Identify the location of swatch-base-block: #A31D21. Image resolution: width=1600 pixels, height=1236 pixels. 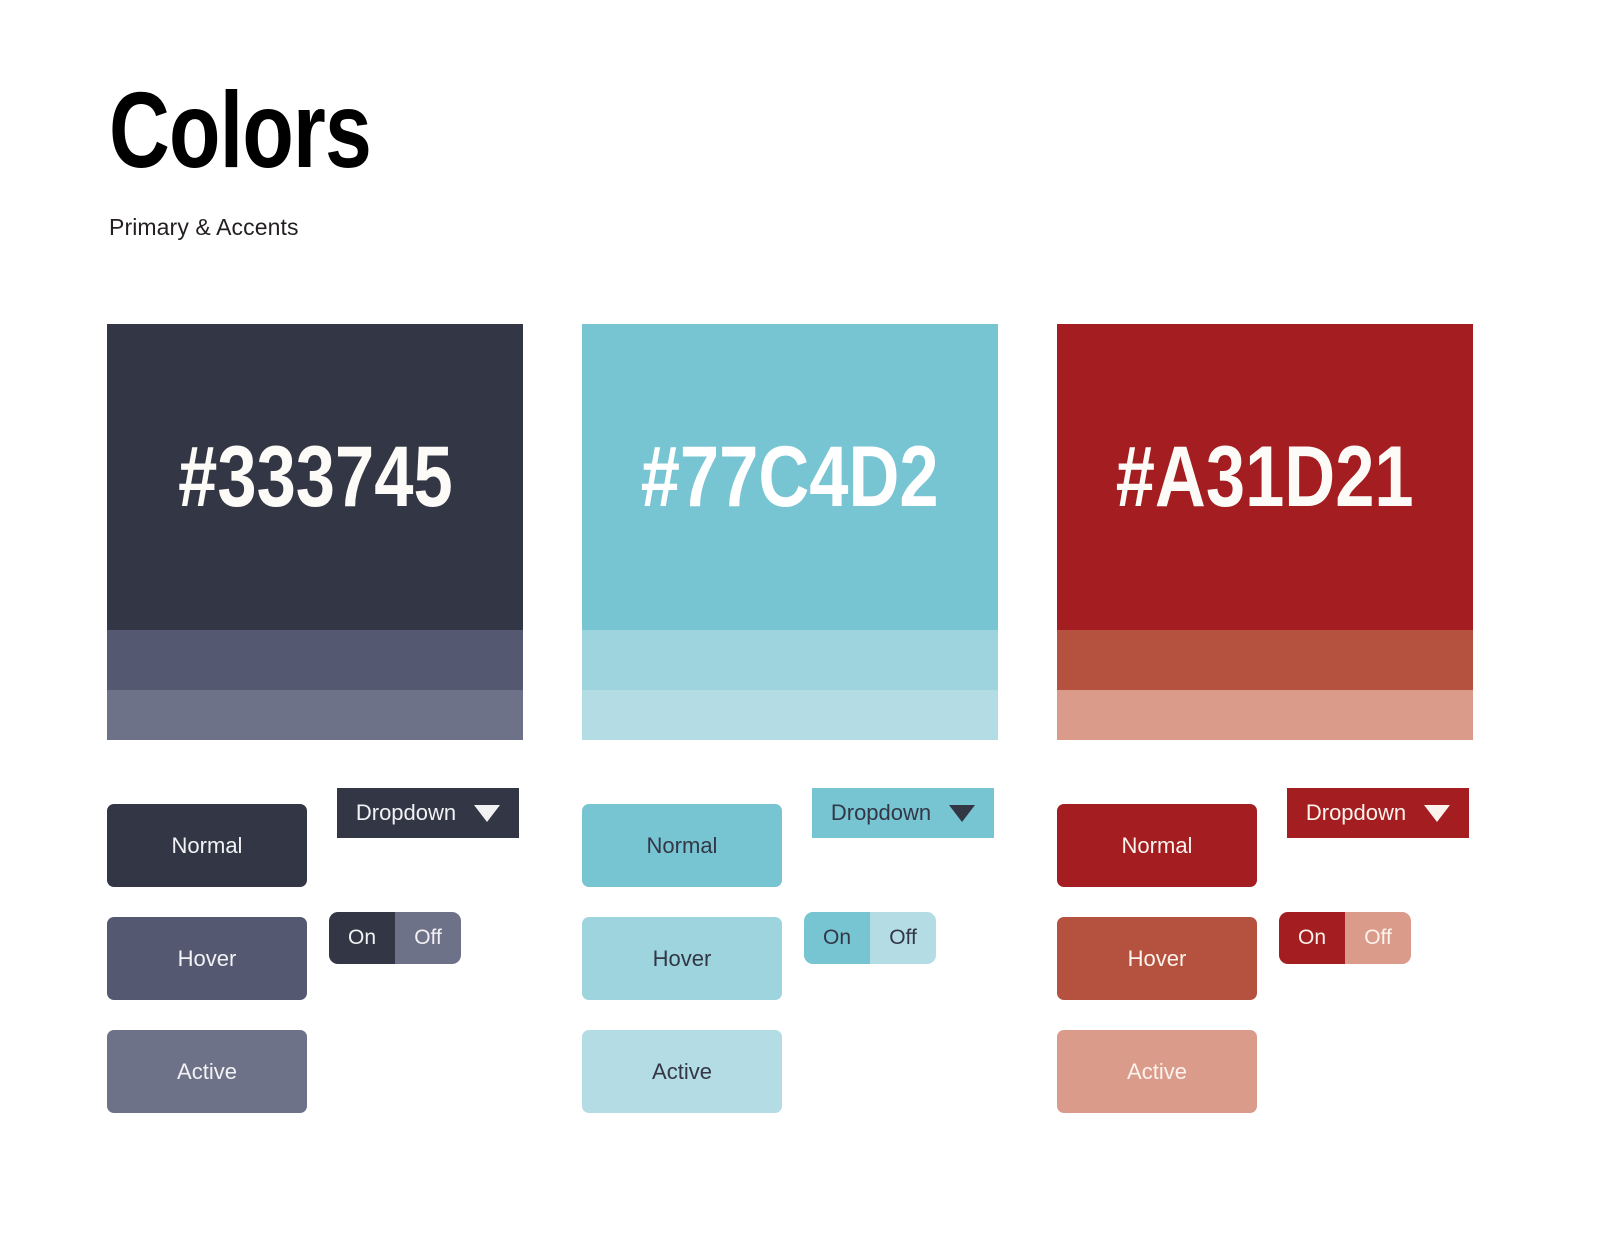
(1265, 477).